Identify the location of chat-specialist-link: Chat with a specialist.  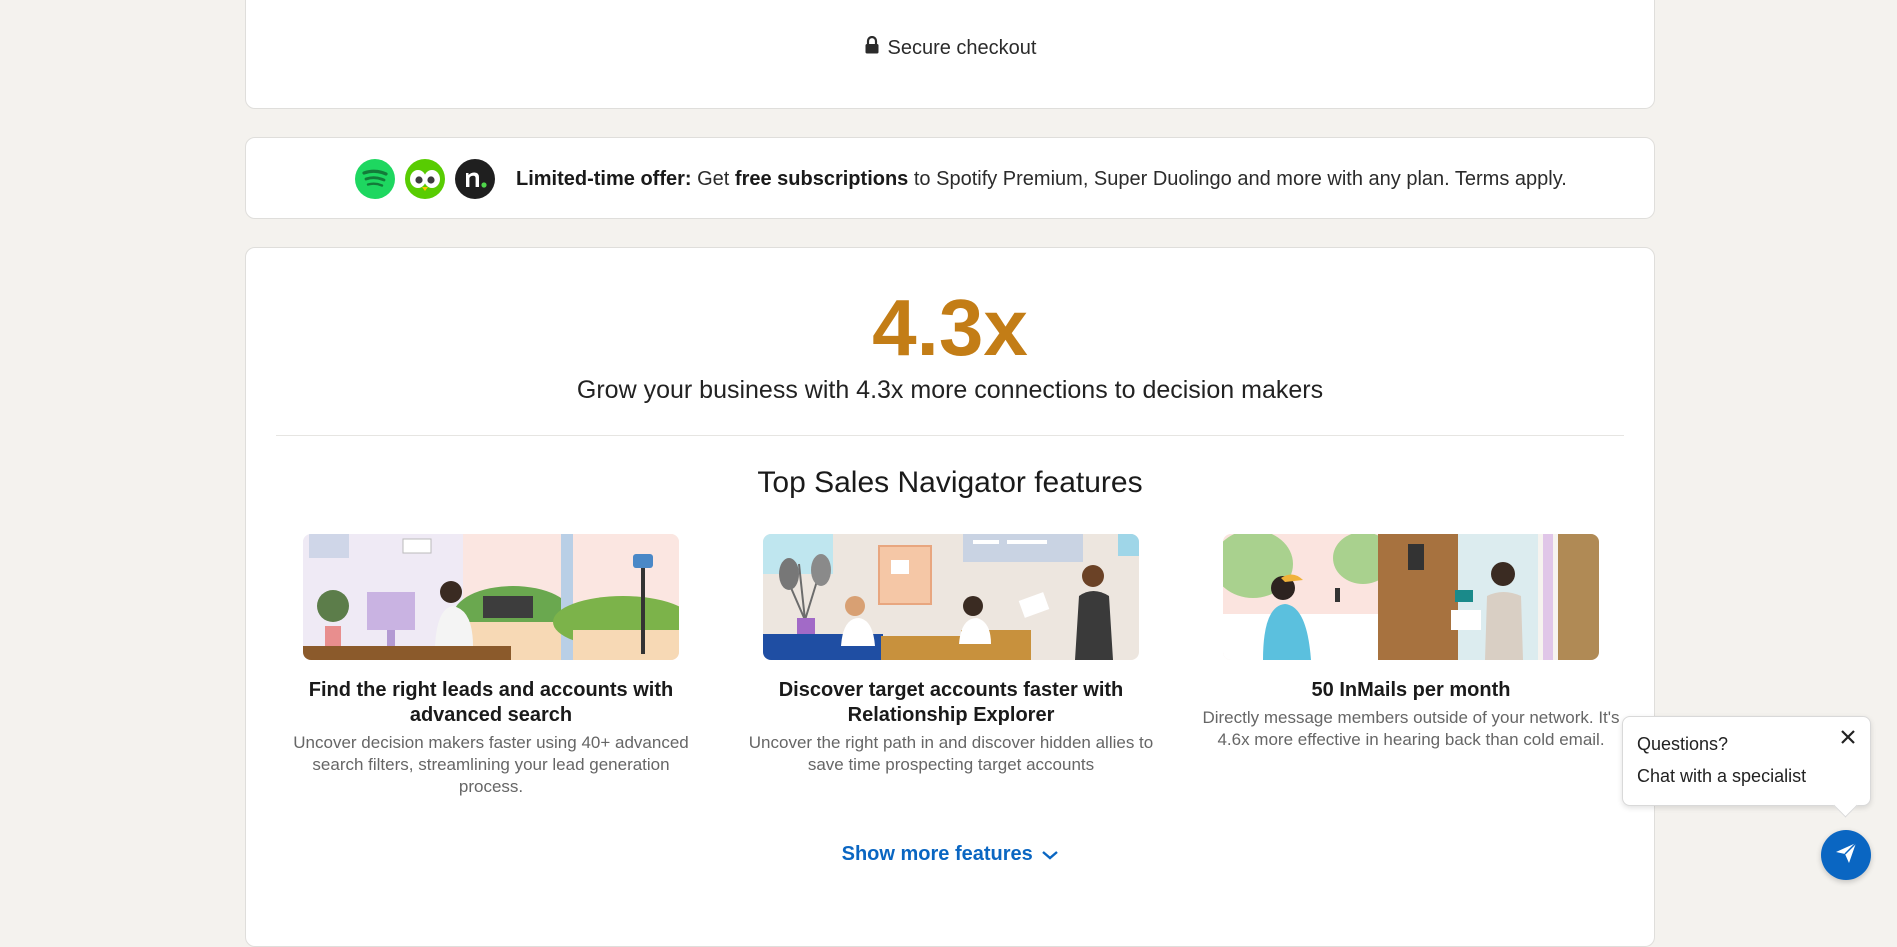
(1721, 776).